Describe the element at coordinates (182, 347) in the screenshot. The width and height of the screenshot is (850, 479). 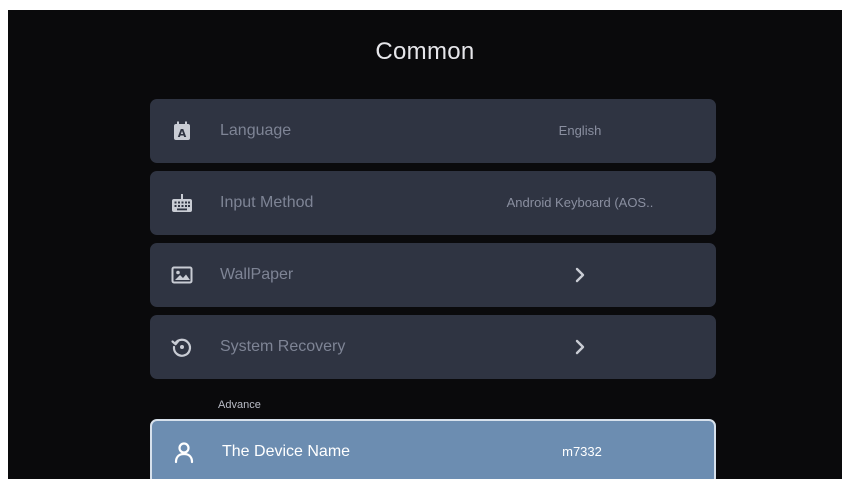
I see `restore-icon` at that location.